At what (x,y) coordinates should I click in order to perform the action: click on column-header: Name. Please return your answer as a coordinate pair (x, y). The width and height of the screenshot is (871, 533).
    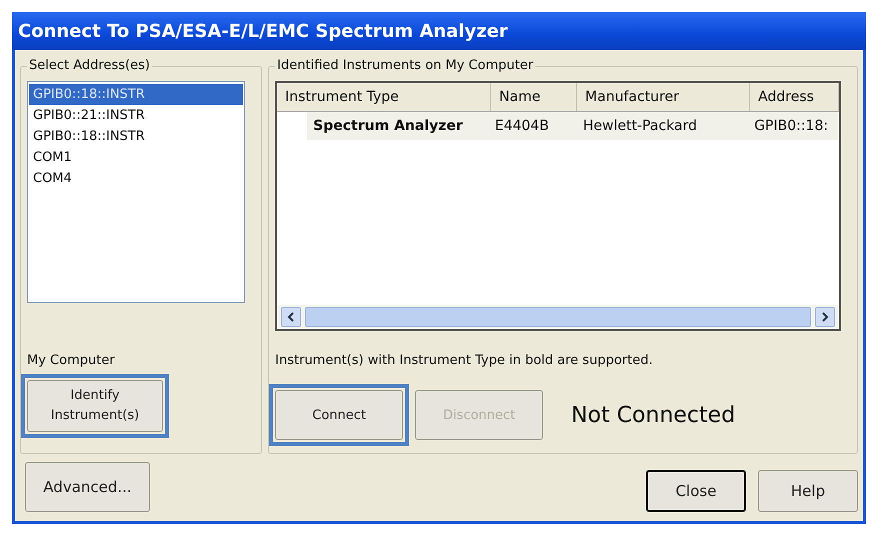
    Looking at the image, I should click on (534, 97).